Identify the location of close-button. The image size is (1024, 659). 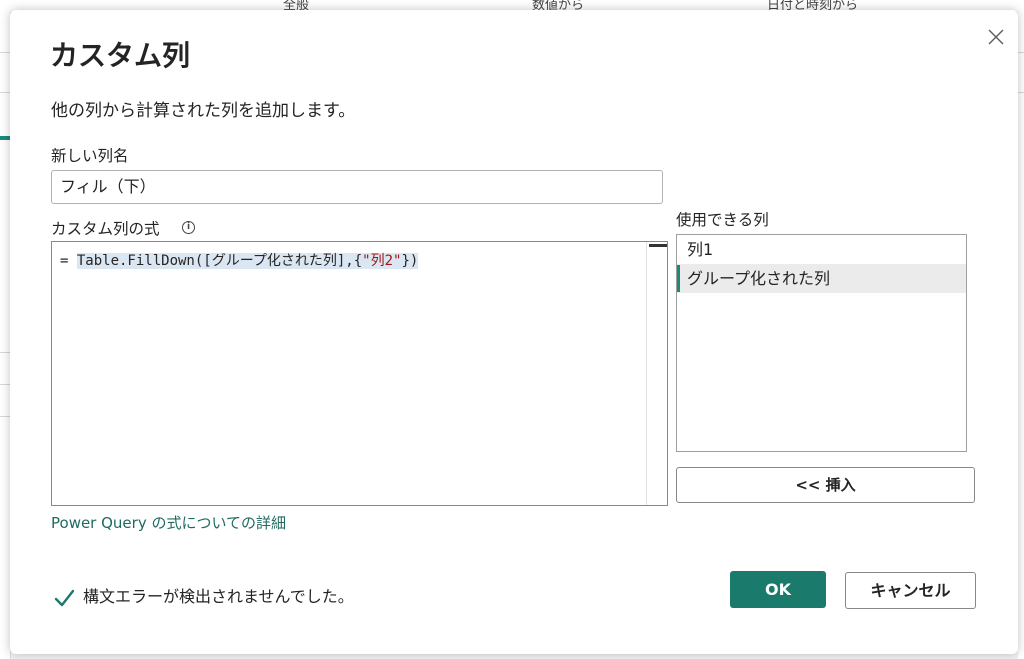
(996, 37).